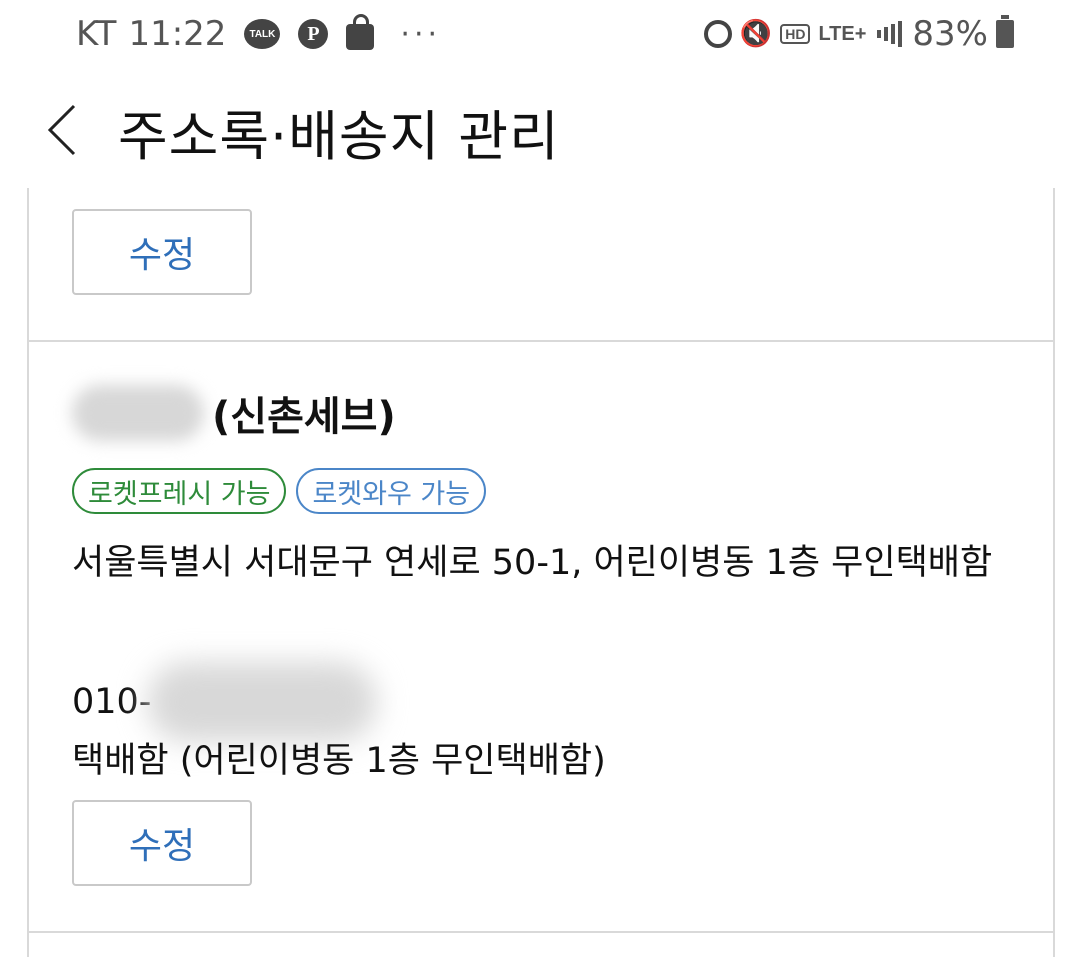 Image resolution: width=1080 pixels, height=957 pixels. I want to click on kakaotalk-notification-icon: TALK, so click(262, 34).